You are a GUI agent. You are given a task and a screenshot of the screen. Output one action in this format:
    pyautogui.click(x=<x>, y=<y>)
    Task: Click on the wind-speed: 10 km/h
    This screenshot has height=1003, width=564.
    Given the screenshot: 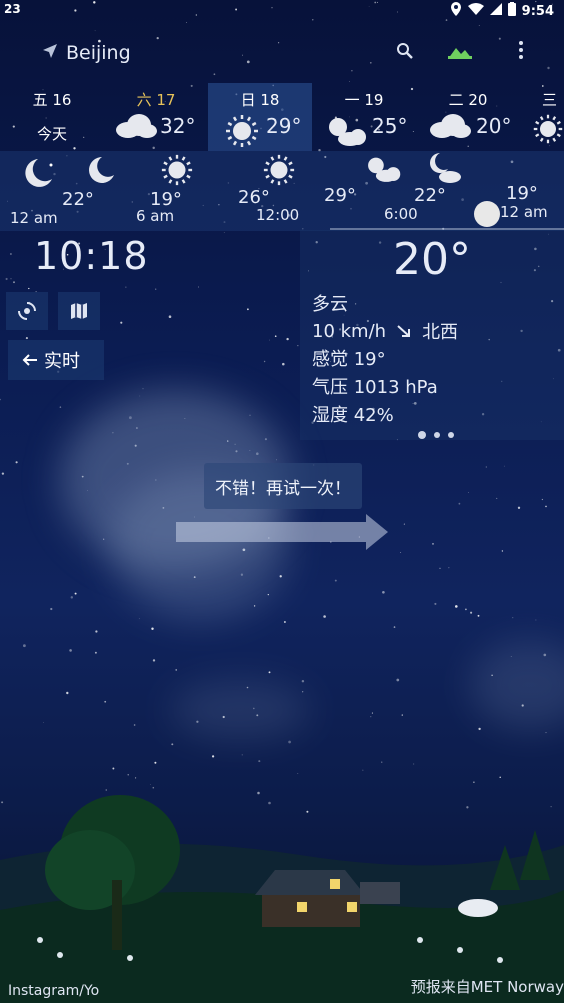 What is the action you would take?
    pyautogui.click(x=349, y=331)
    